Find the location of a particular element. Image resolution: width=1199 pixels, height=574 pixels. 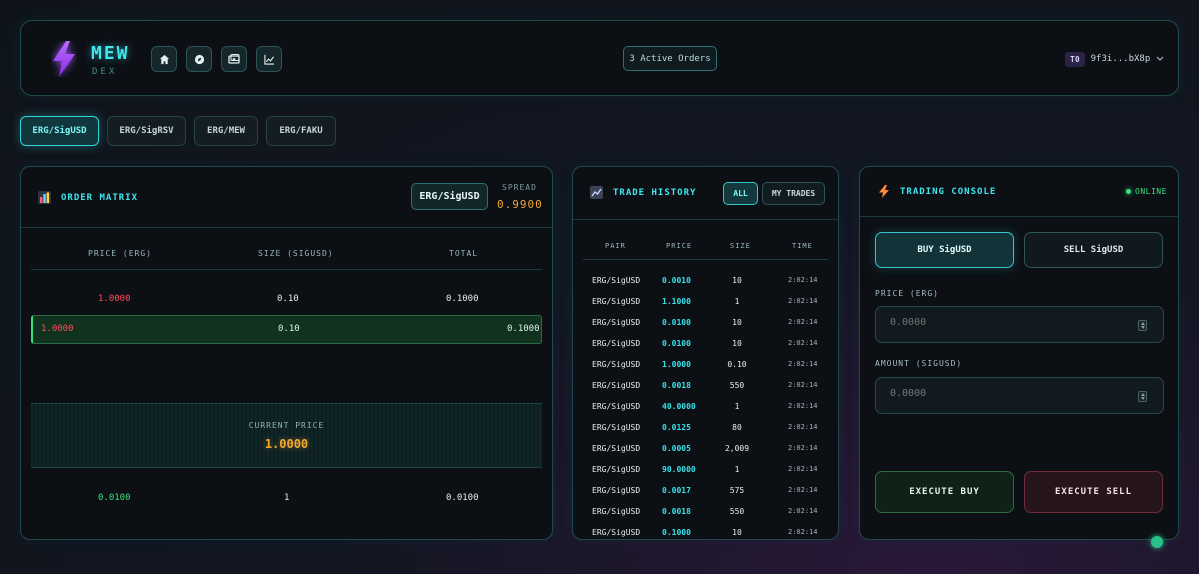

top-header: MEW DEX 3 Active Orders T0 9f3i...bX8p is located at coordinates (599, 58).